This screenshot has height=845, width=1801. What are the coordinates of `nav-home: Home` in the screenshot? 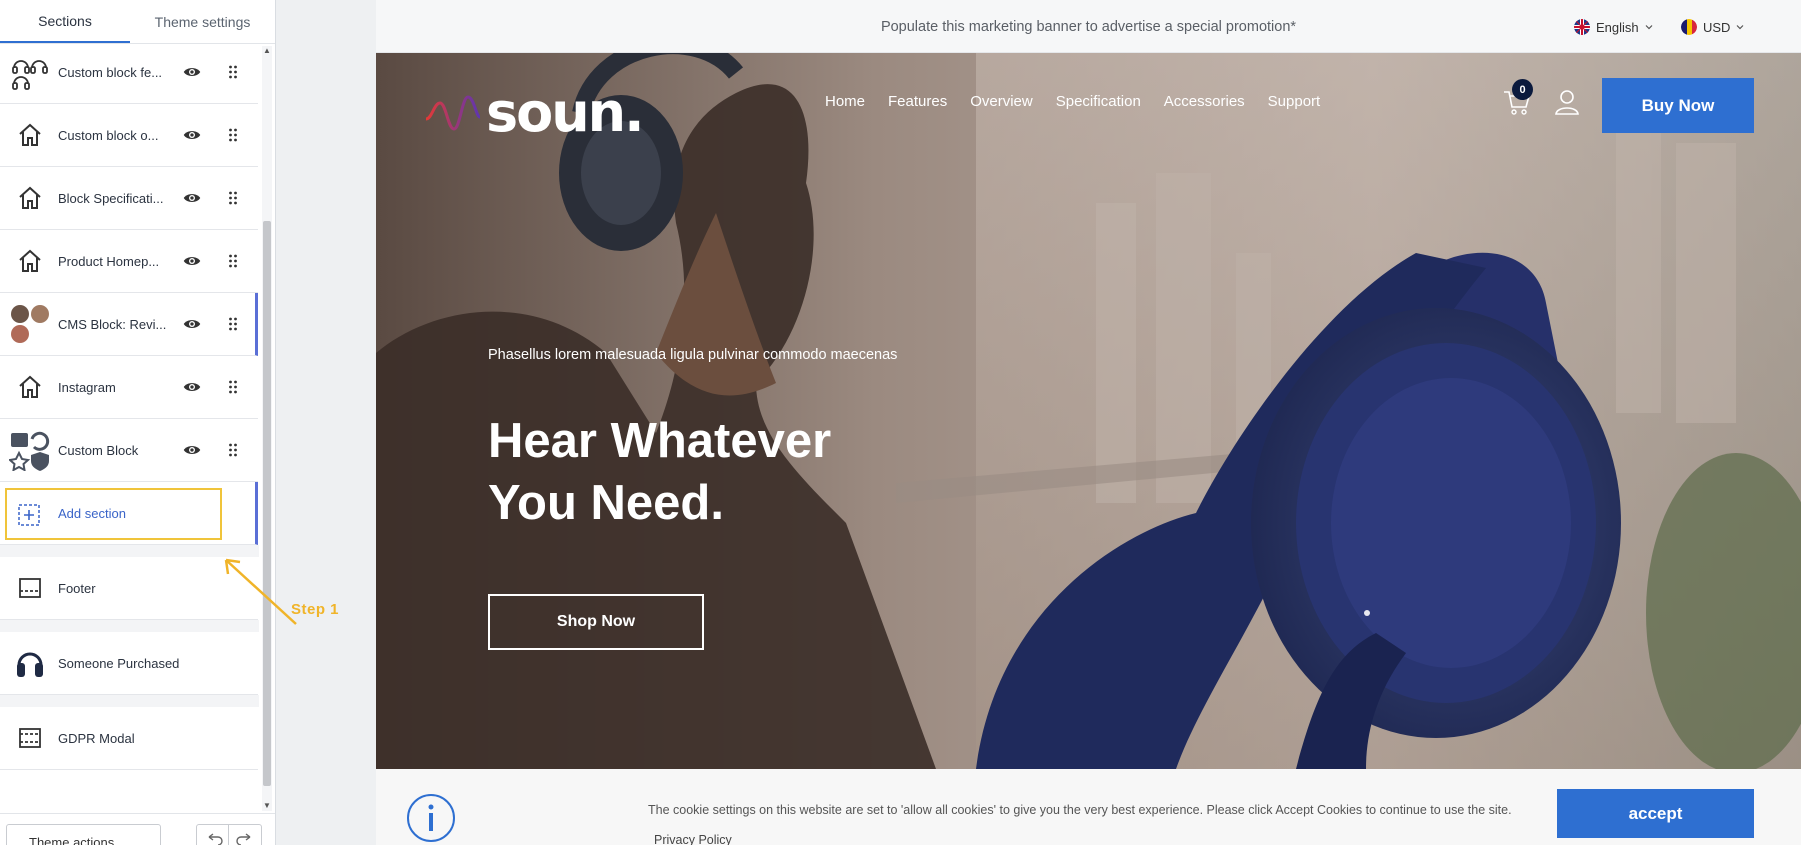 It's located at (845, 101).